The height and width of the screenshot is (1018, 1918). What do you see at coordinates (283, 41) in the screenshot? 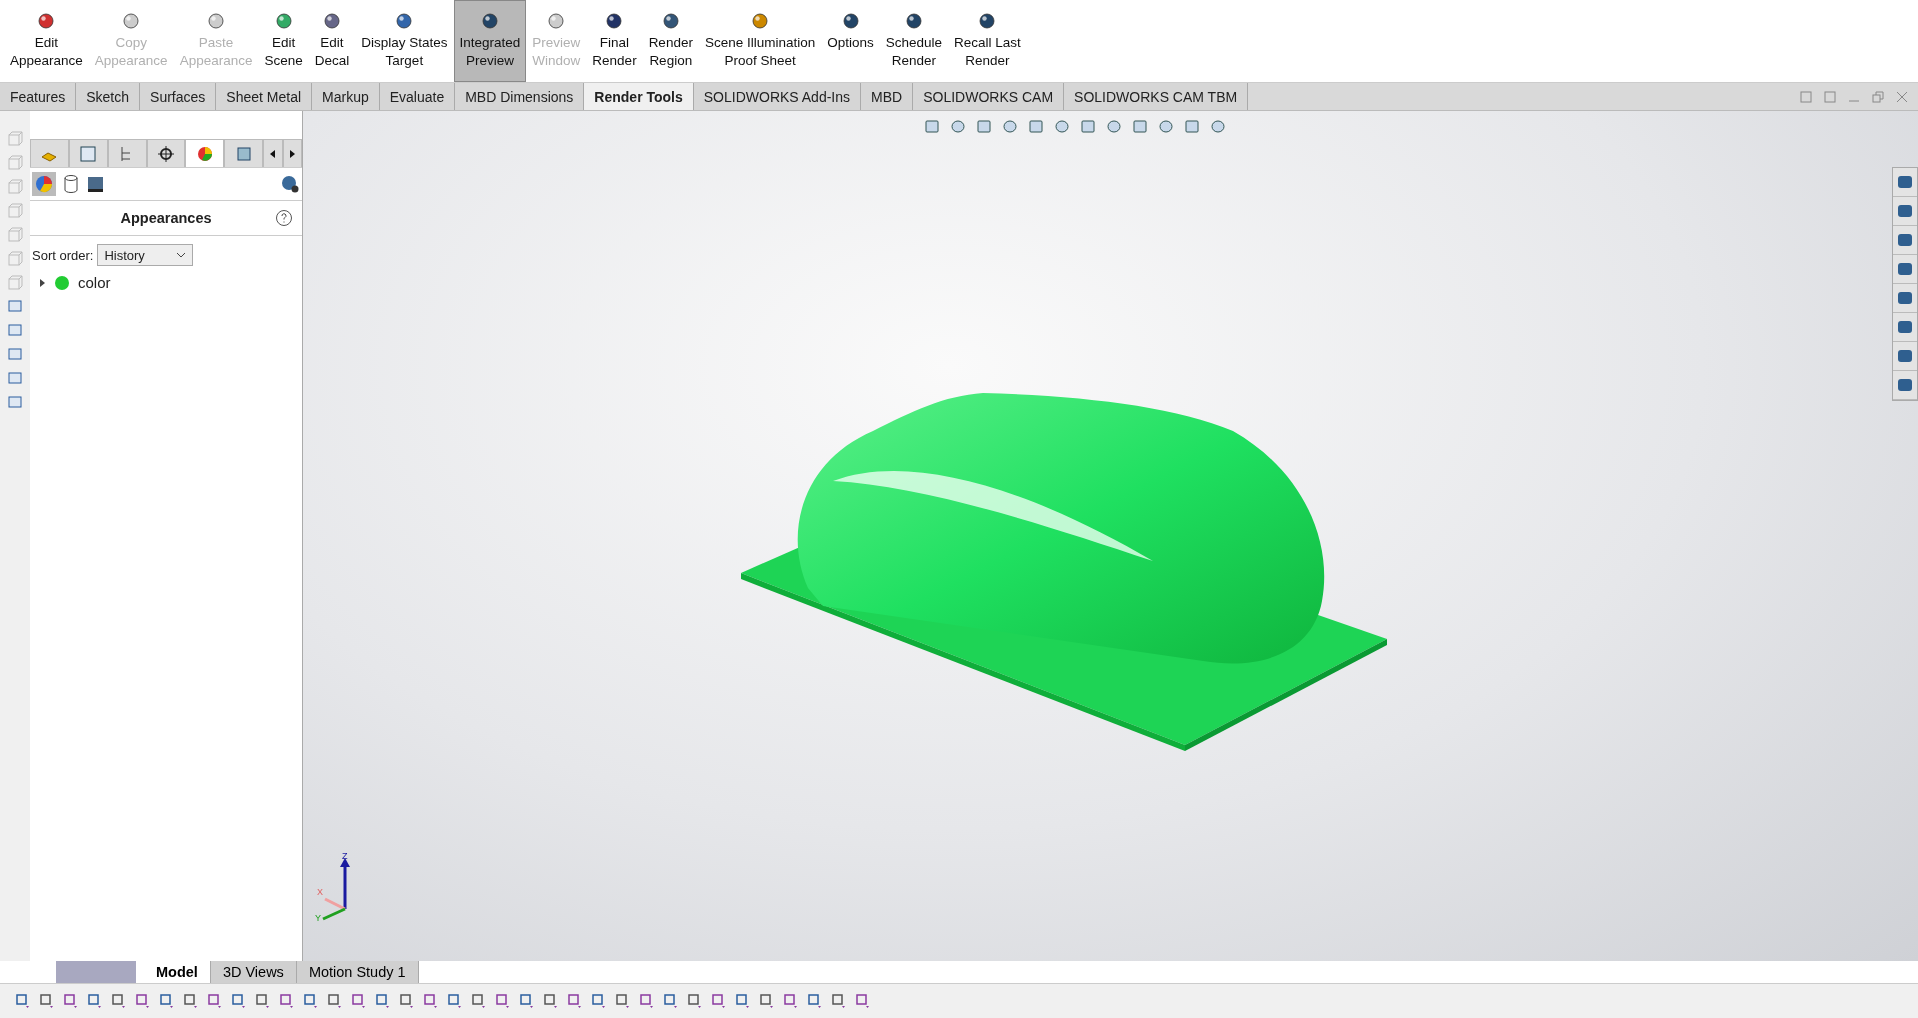
I see `ribbon-button: Edit Scene` at bounding box center [283, 41].